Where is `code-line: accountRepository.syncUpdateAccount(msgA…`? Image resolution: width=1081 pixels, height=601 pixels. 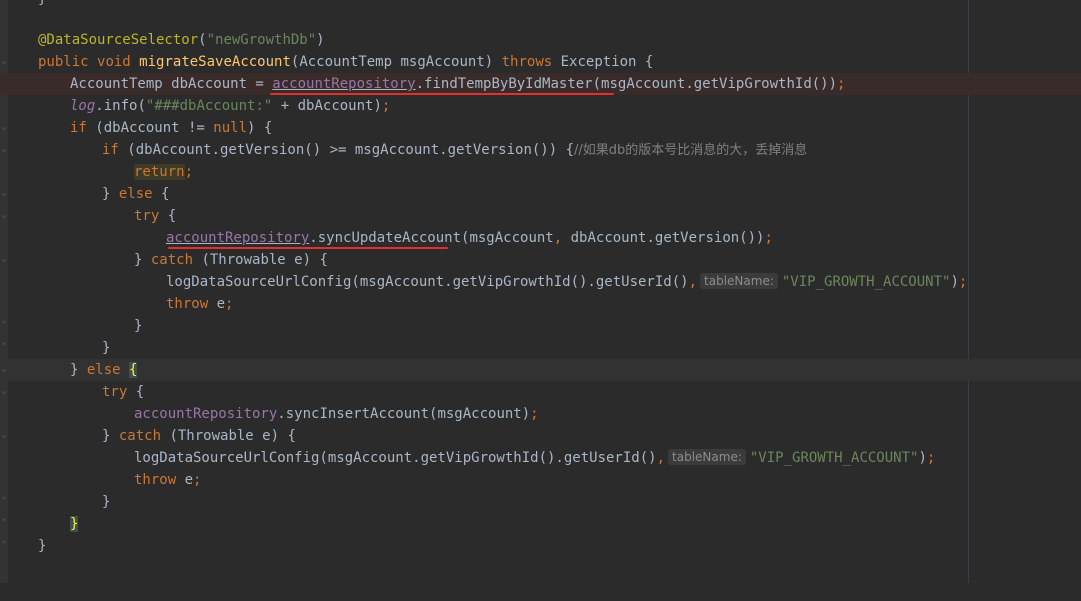
code-line: accountRepository.syncUpdateAccount(msgA… is located at coordinates (540, 238).